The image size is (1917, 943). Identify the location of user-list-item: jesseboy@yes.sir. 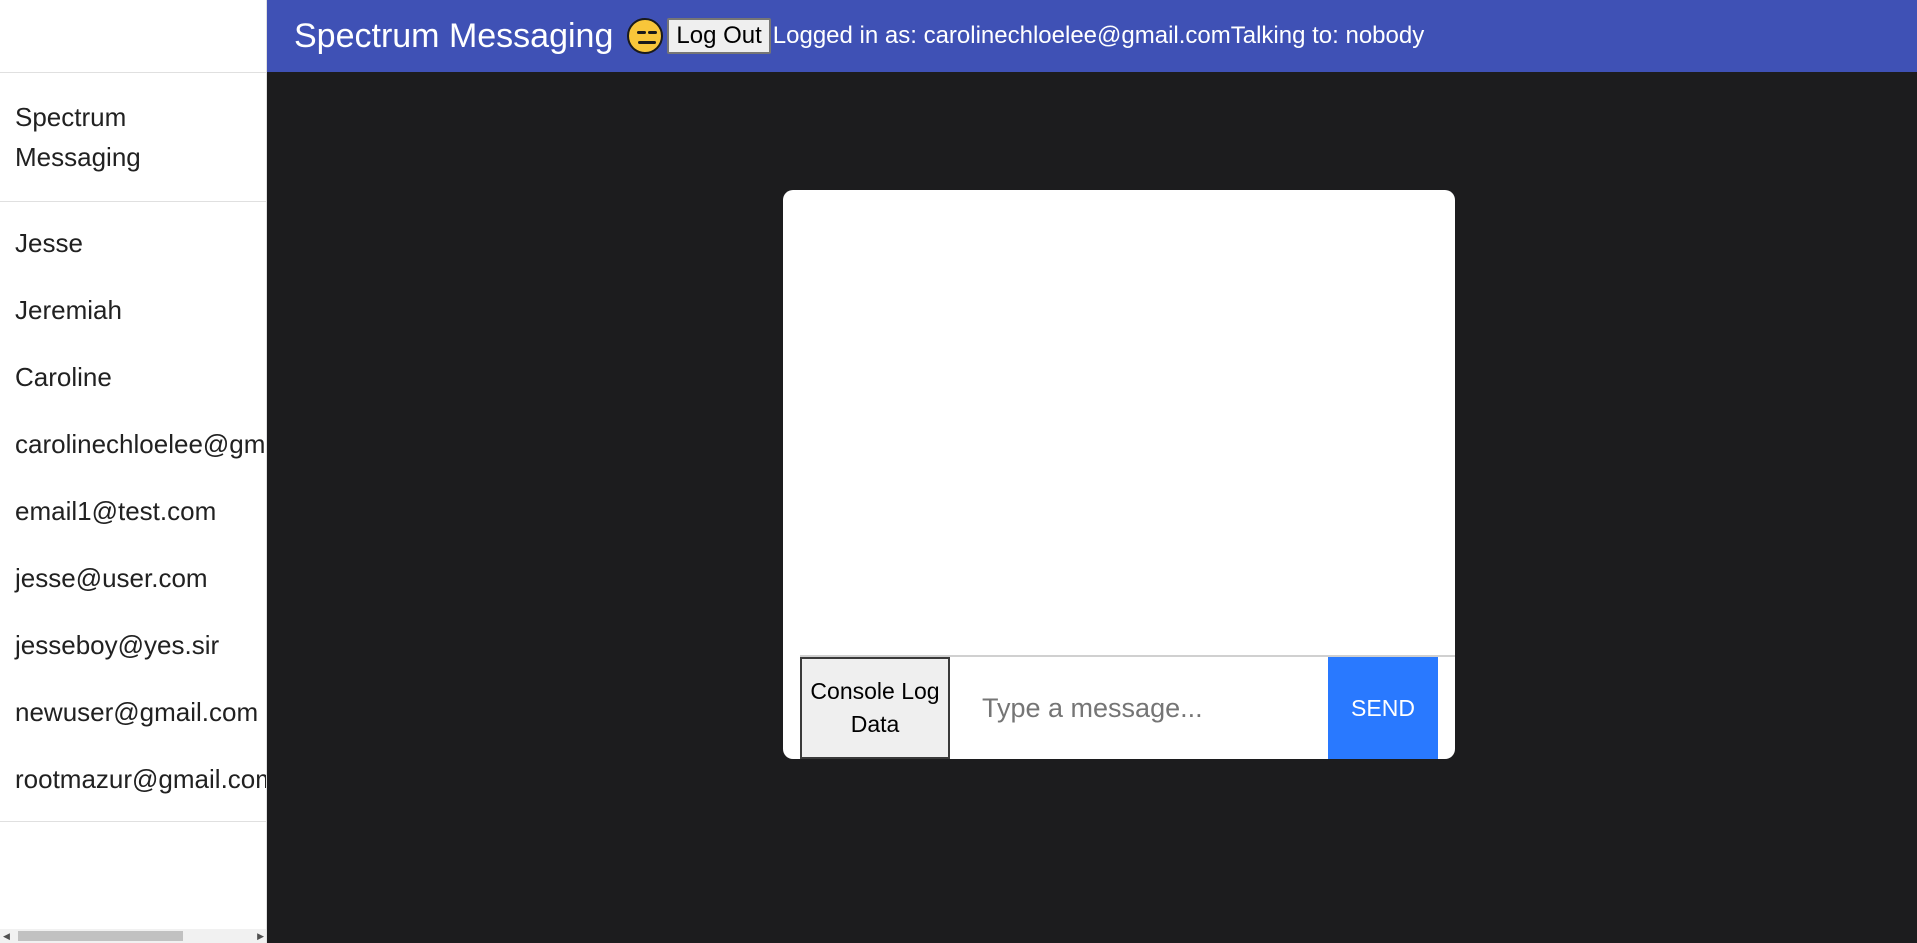
(133, 645).